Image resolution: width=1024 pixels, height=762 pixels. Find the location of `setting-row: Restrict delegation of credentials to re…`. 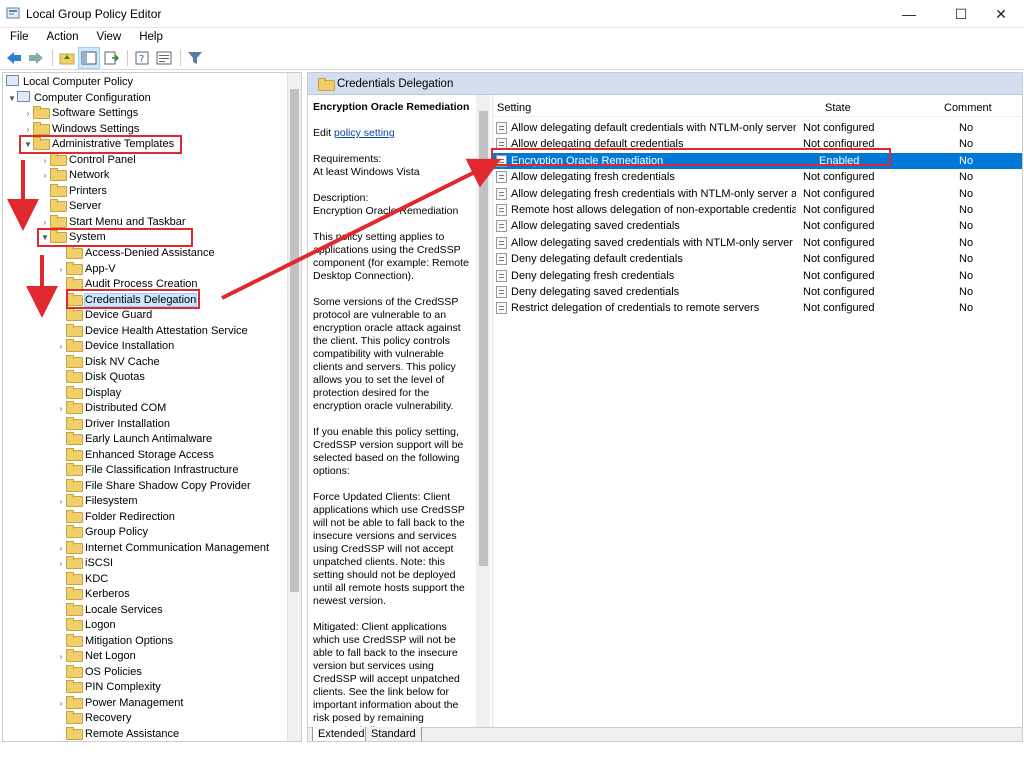

setting-row: Restrict delegation of credentials to re… is located at coordinates (757, 308).